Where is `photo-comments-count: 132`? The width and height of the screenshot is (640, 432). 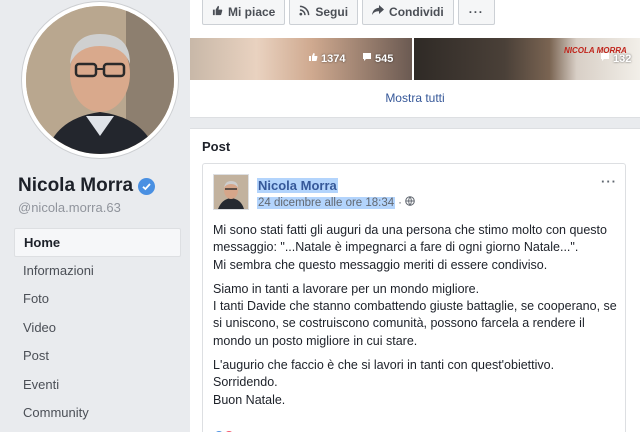
photo-comments-count: 132 is located at coordinates (622, 58).